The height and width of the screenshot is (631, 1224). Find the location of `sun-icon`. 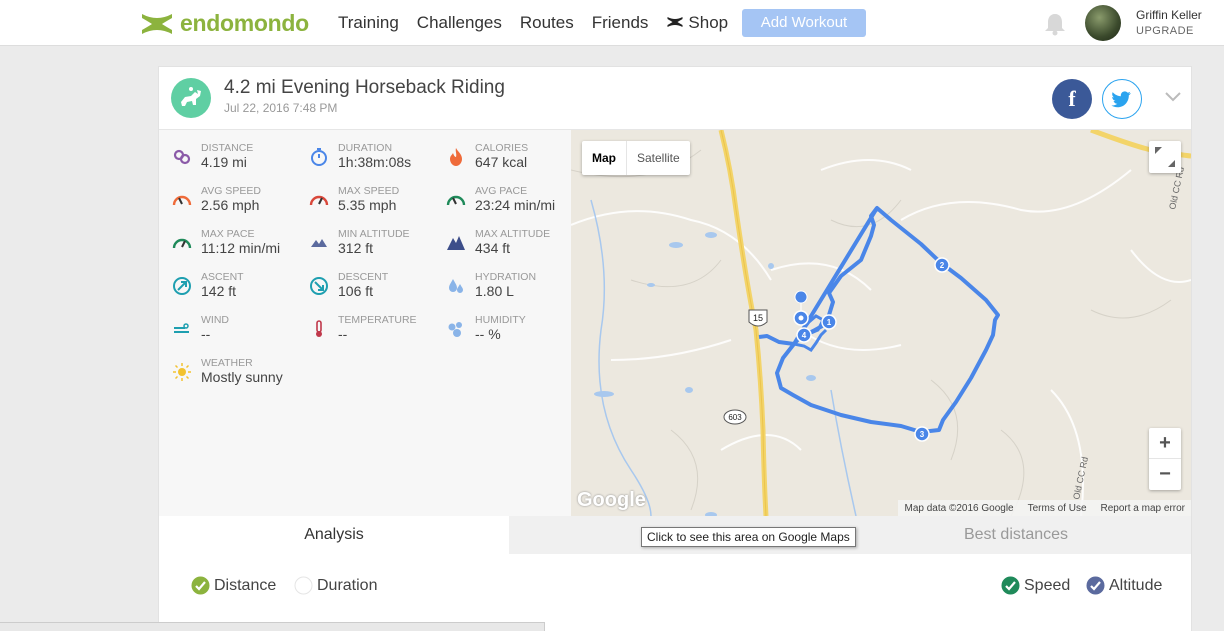

sun-icon is located at coordinates (182, 372).